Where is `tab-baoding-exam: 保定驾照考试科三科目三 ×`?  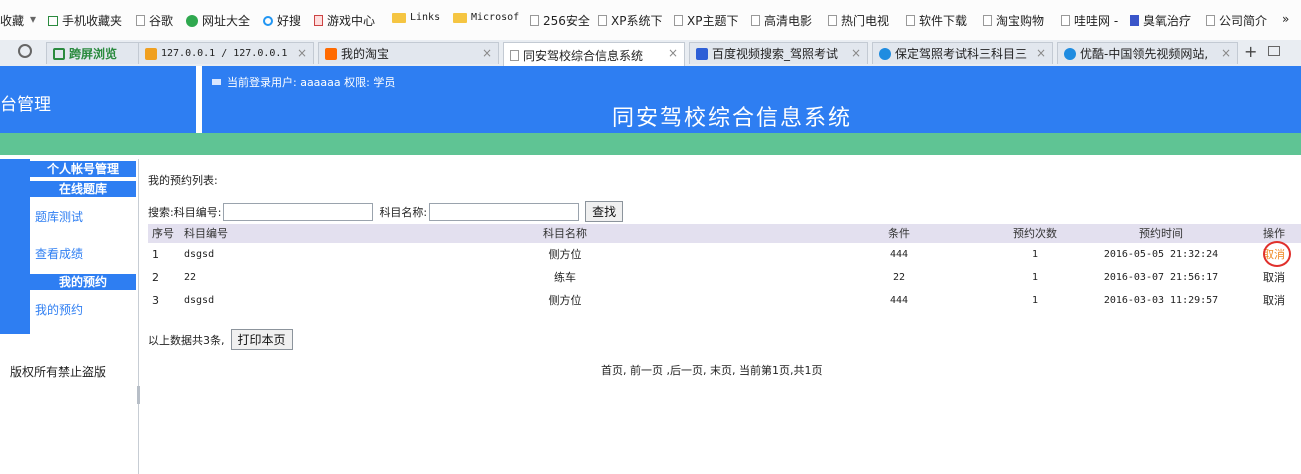 tab-baoding-exam: 保定驾照考试科三科目三 × is located at coordinates (962, 53).